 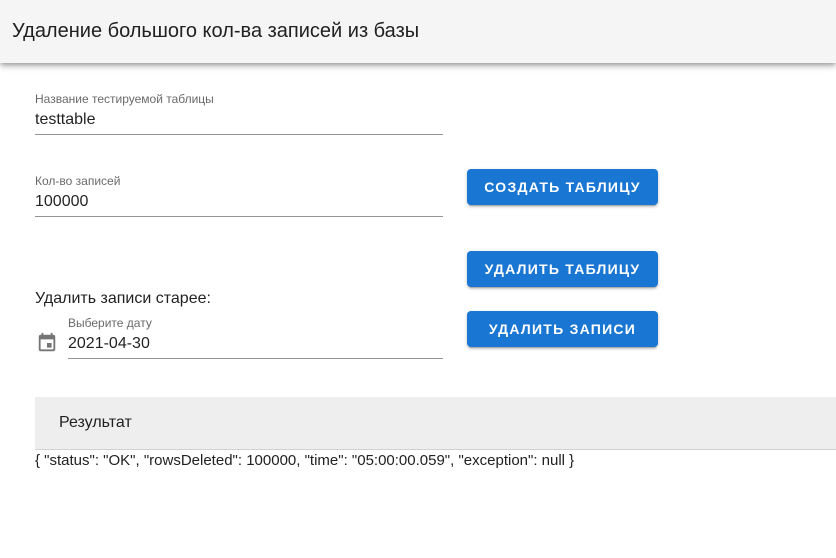 I want to click on records-count-input: 100000, so click(x=61, y=202).